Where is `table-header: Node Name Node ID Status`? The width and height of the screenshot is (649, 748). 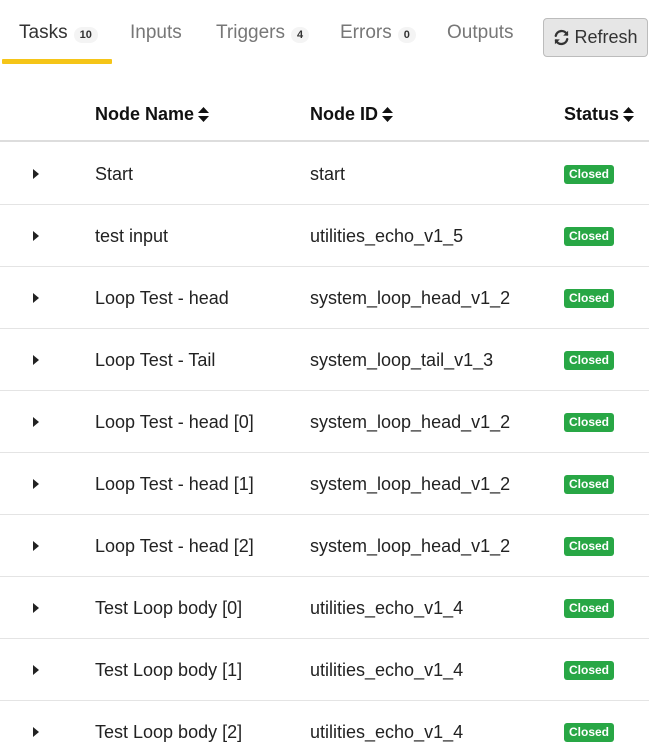 table-header: Node Name Node ID Status is located at coordinates (324, 114).